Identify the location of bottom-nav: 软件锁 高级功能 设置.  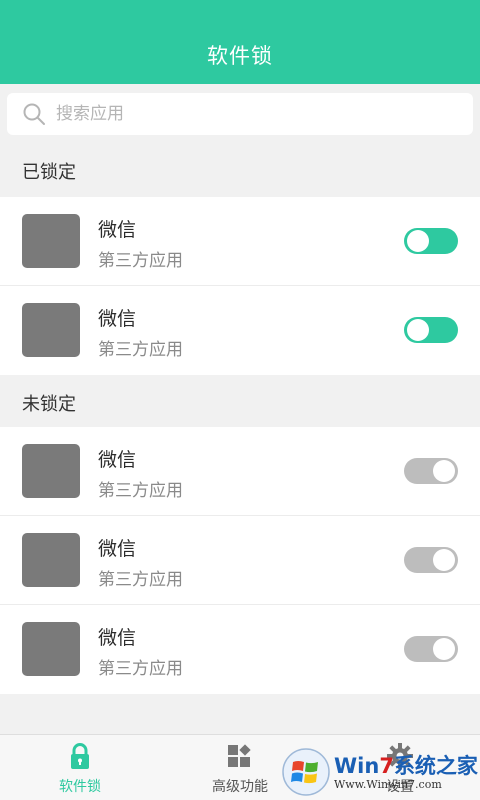
(240, 767).